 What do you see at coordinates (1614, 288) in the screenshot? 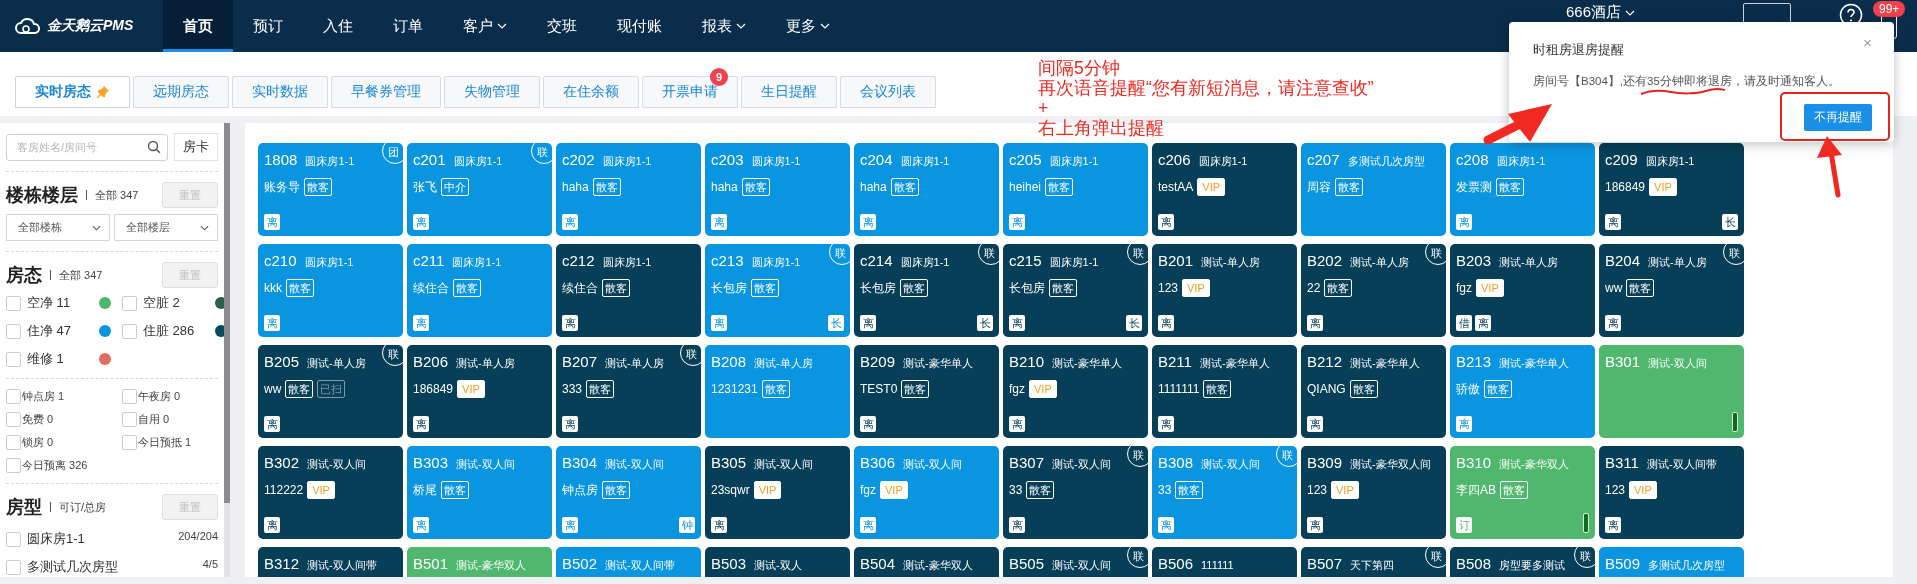
I see `guest-name: ww` at bounding box center [1614, 288].